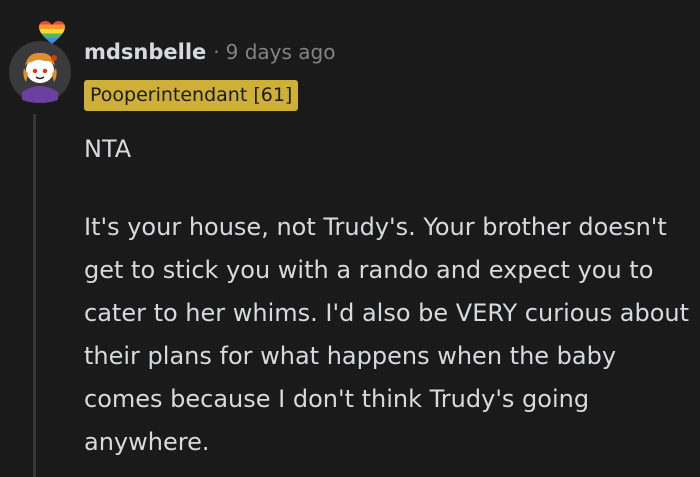  I want to click on user-flair: Pooperintendant [61], so click(191, 95).